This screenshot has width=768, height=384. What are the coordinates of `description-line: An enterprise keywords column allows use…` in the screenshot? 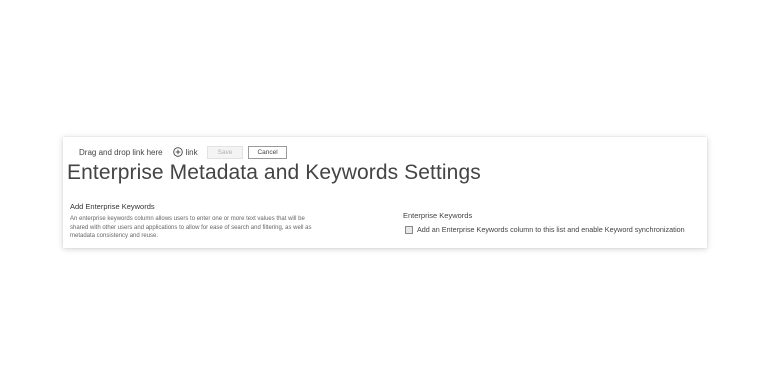 It's located at (187, 219).